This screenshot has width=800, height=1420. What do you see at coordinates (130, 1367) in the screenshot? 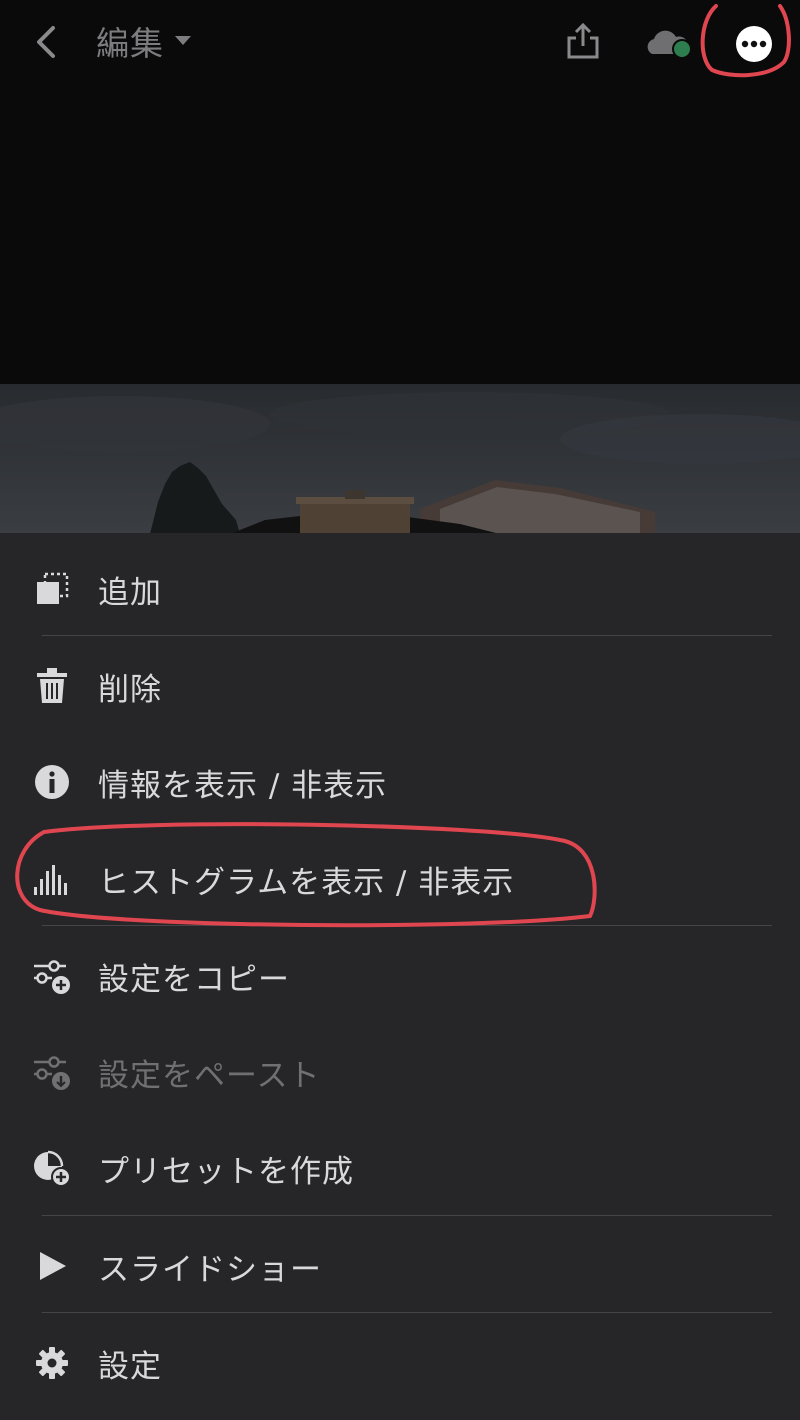
I see `menu-label: 設定` at bounding box center [130, 1367].